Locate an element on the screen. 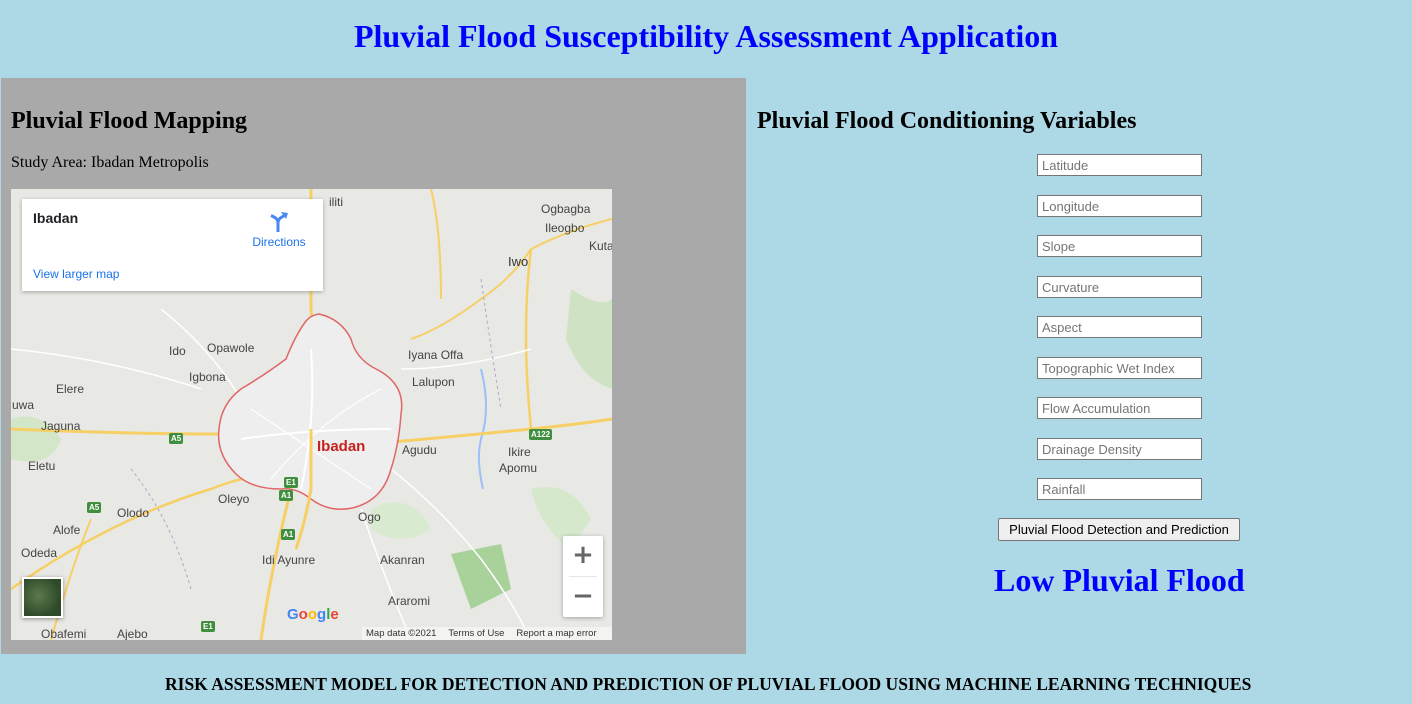 This screenshot has width=1412, height=704. latitude-input is located at coordinates (1119, 165).